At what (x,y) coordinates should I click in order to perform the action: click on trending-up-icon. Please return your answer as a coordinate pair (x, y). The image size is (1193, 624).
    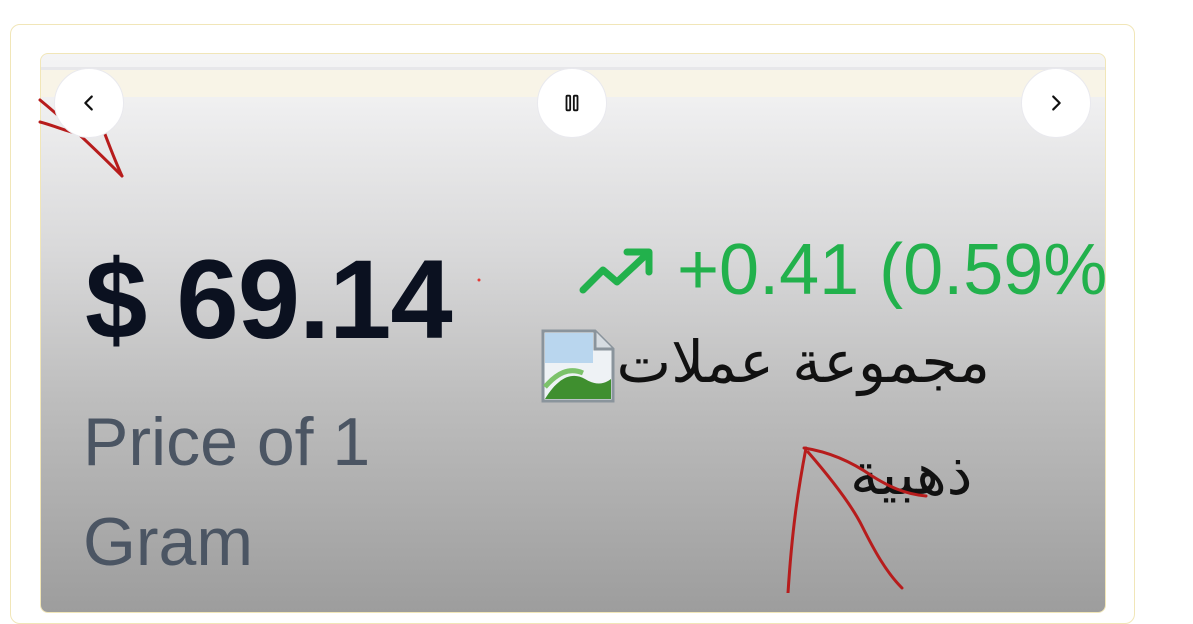
    Looking at the image, I should click on (616, 271).